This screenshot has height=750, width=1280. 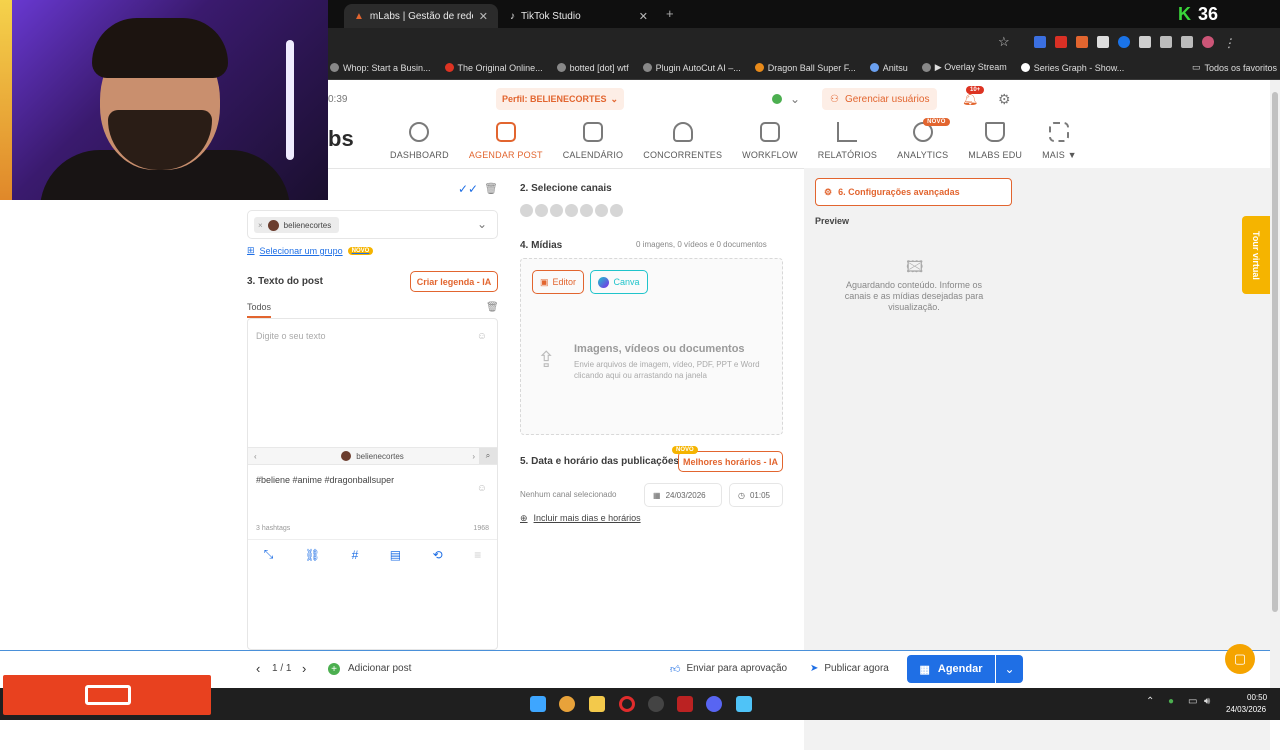 What do you see at coordinates (741, 495) in the screenshot?
I see `clock-icon: ◷` at bounding box center [741, 495].